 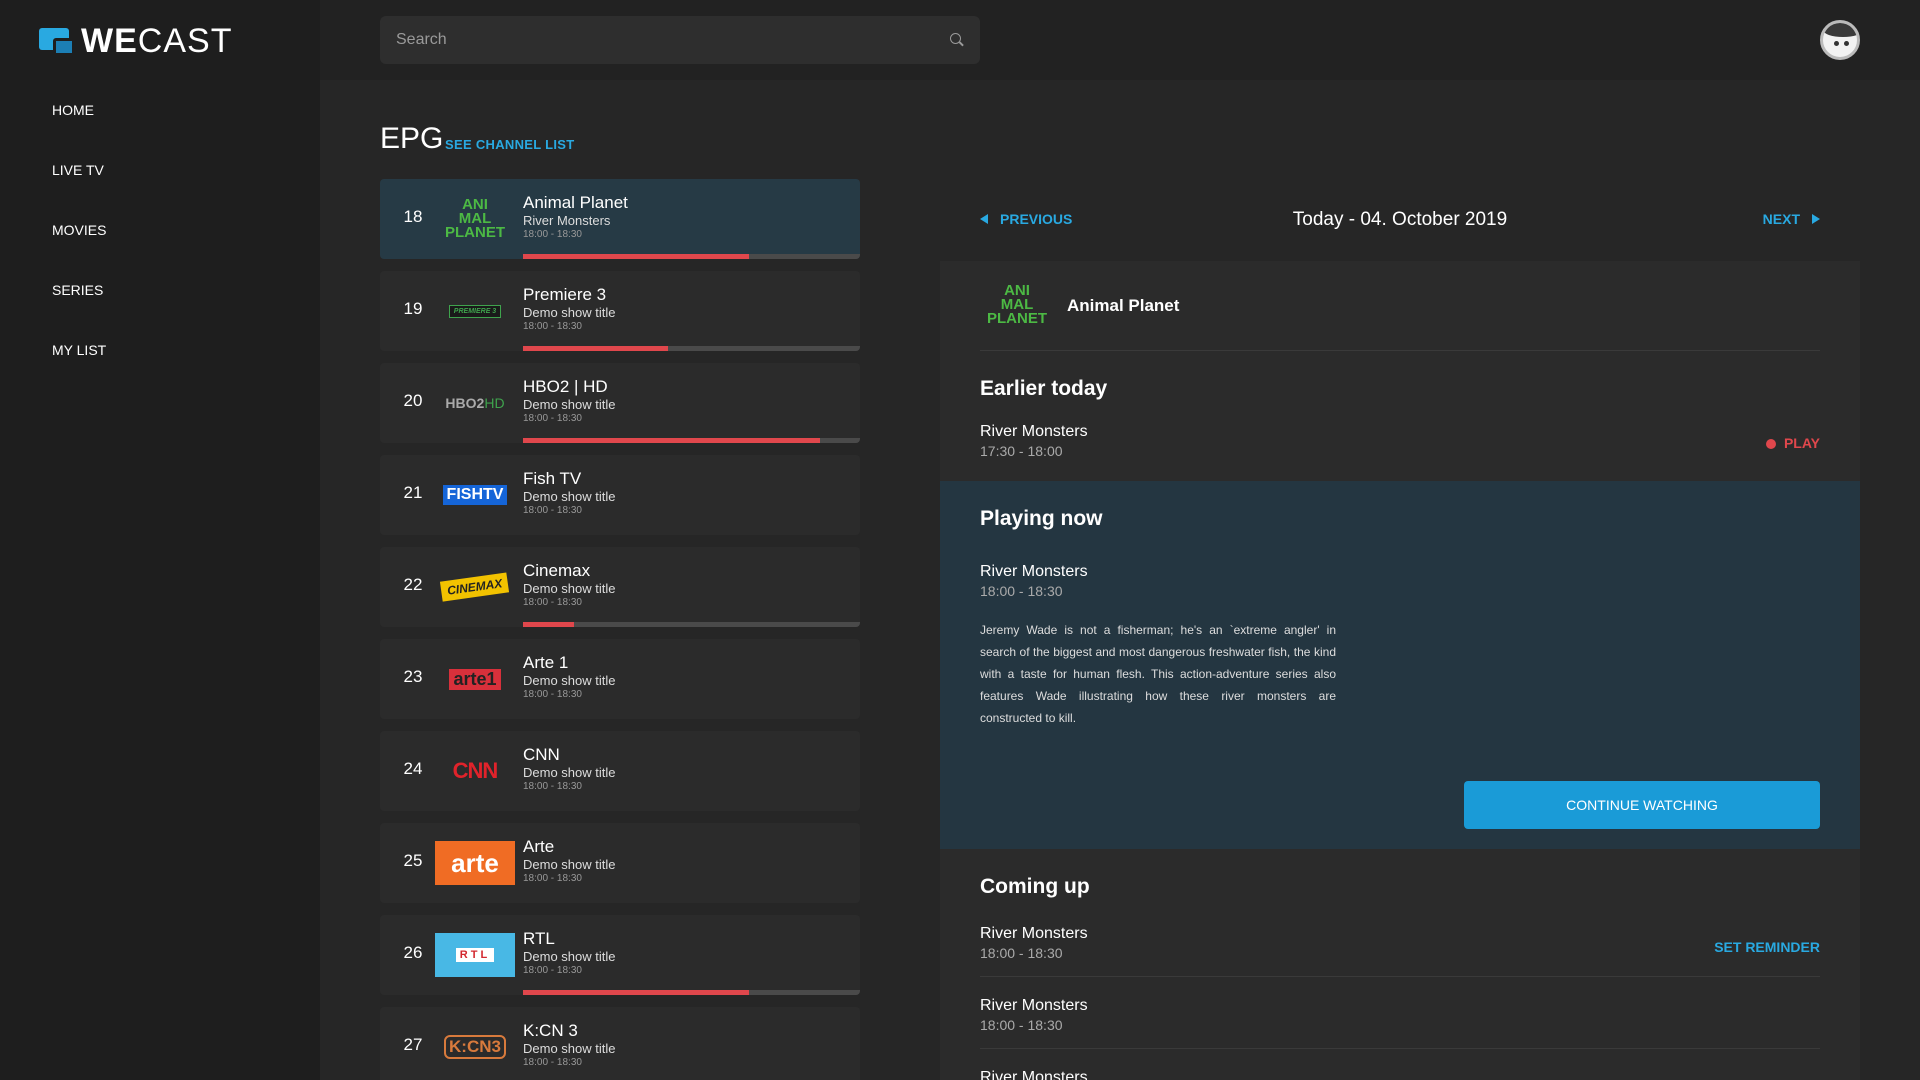 I want to click on channel-name: RTL, so click(x=539, y=938).